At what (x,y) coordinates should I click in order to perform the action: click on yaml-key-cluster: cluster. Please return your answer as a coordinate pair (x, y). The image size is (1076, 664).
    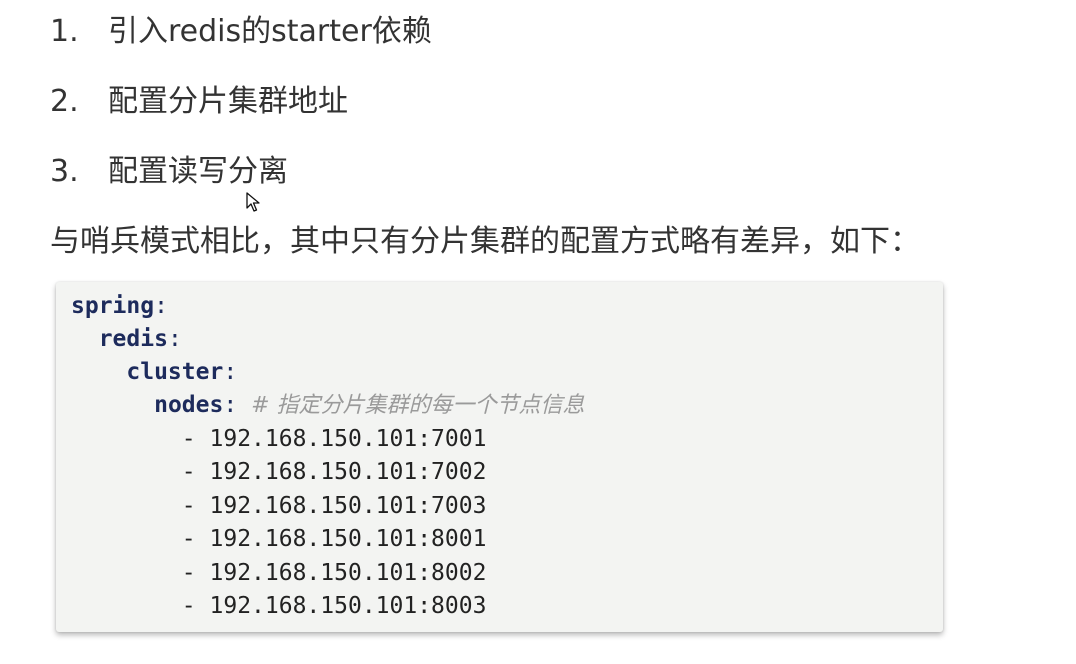
    Looking at the image, I should click on (175, 372).